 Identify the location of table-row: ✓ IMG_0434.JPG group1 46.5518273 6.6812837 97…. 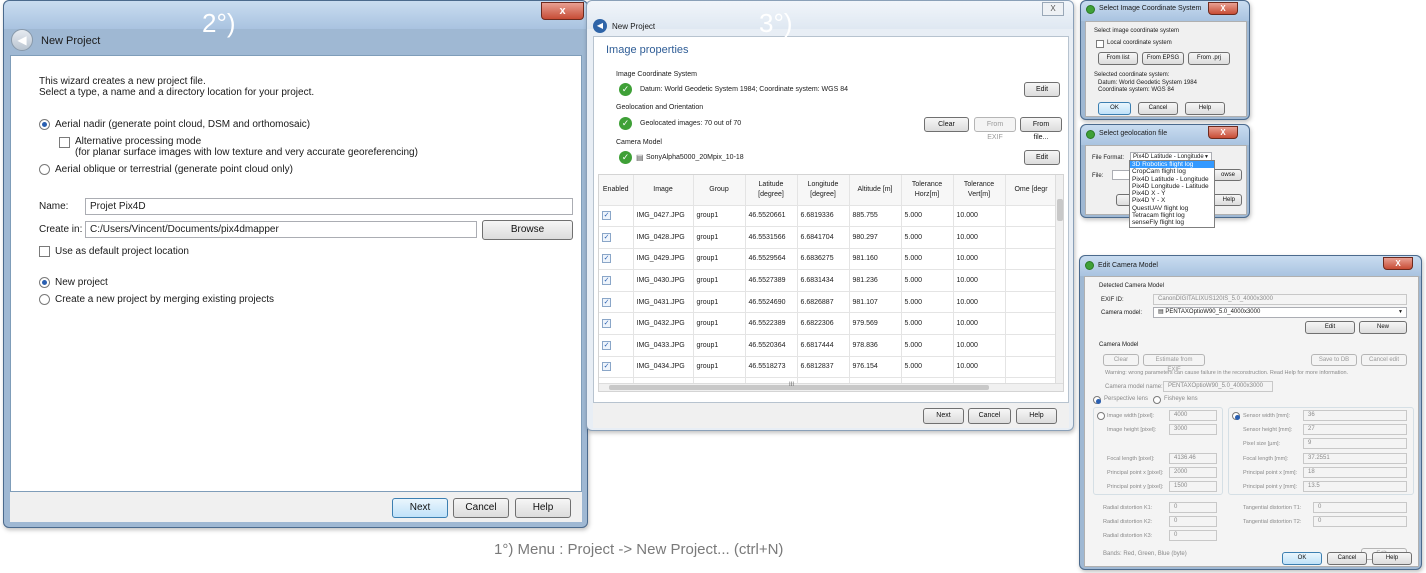
(828, 367).